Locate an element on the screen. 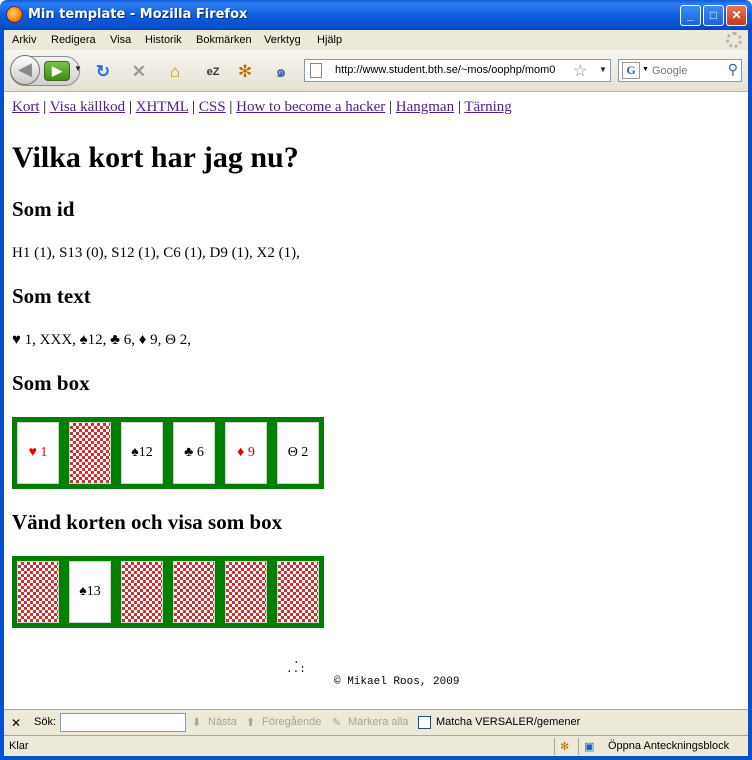 The height and width of the screenshot is (760, 752). firebug-status-icon: ✻ is located at coordinates (564, 746).